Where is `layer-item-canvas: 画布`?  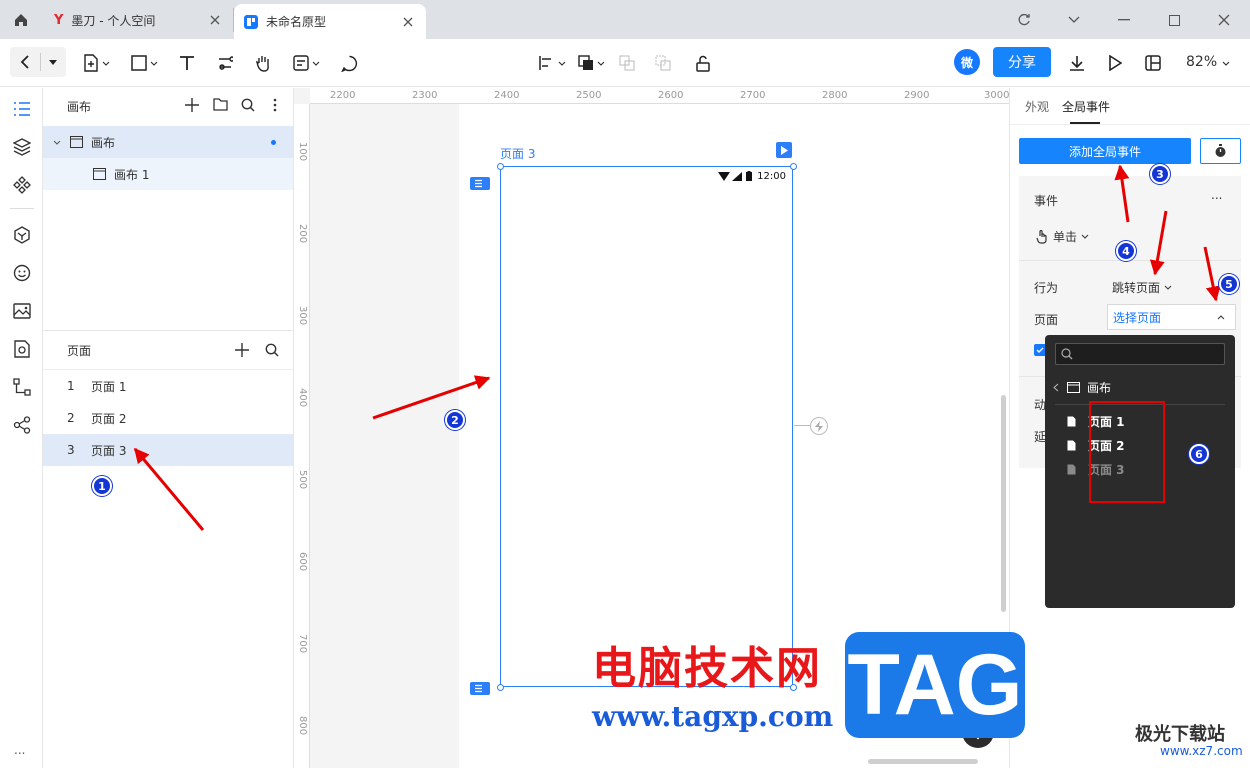
layer-item-canvas: 画布 is located at coordinates (168, 142).